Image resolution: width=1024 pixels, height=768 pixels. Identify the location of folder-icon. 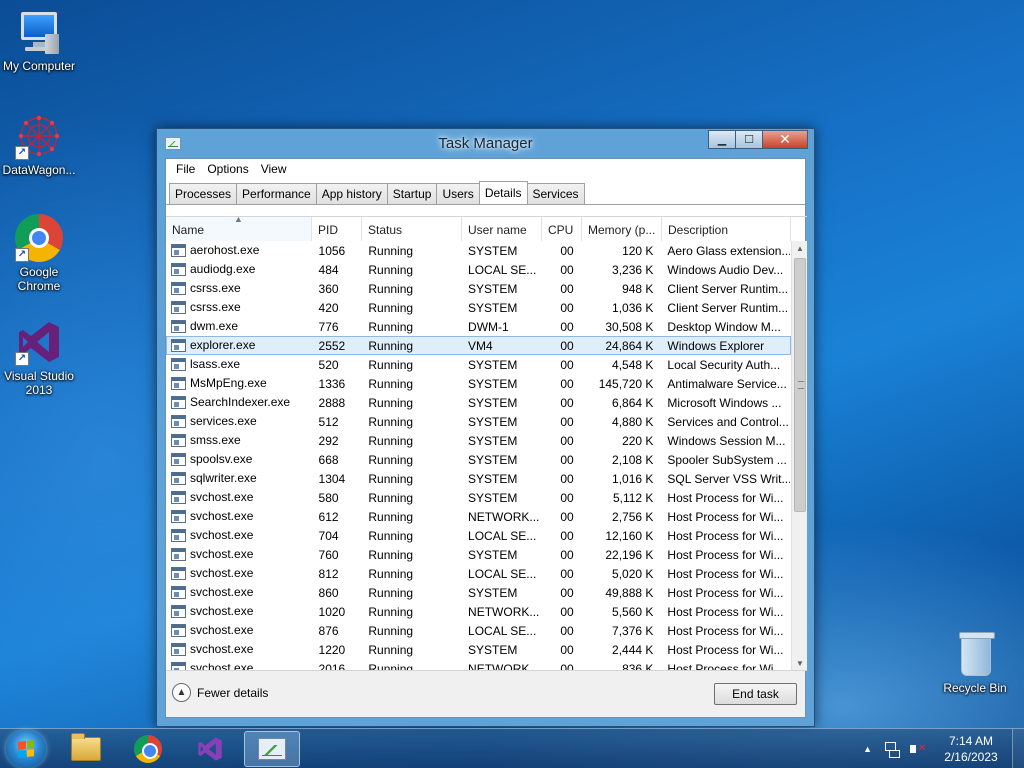
(86, 747).